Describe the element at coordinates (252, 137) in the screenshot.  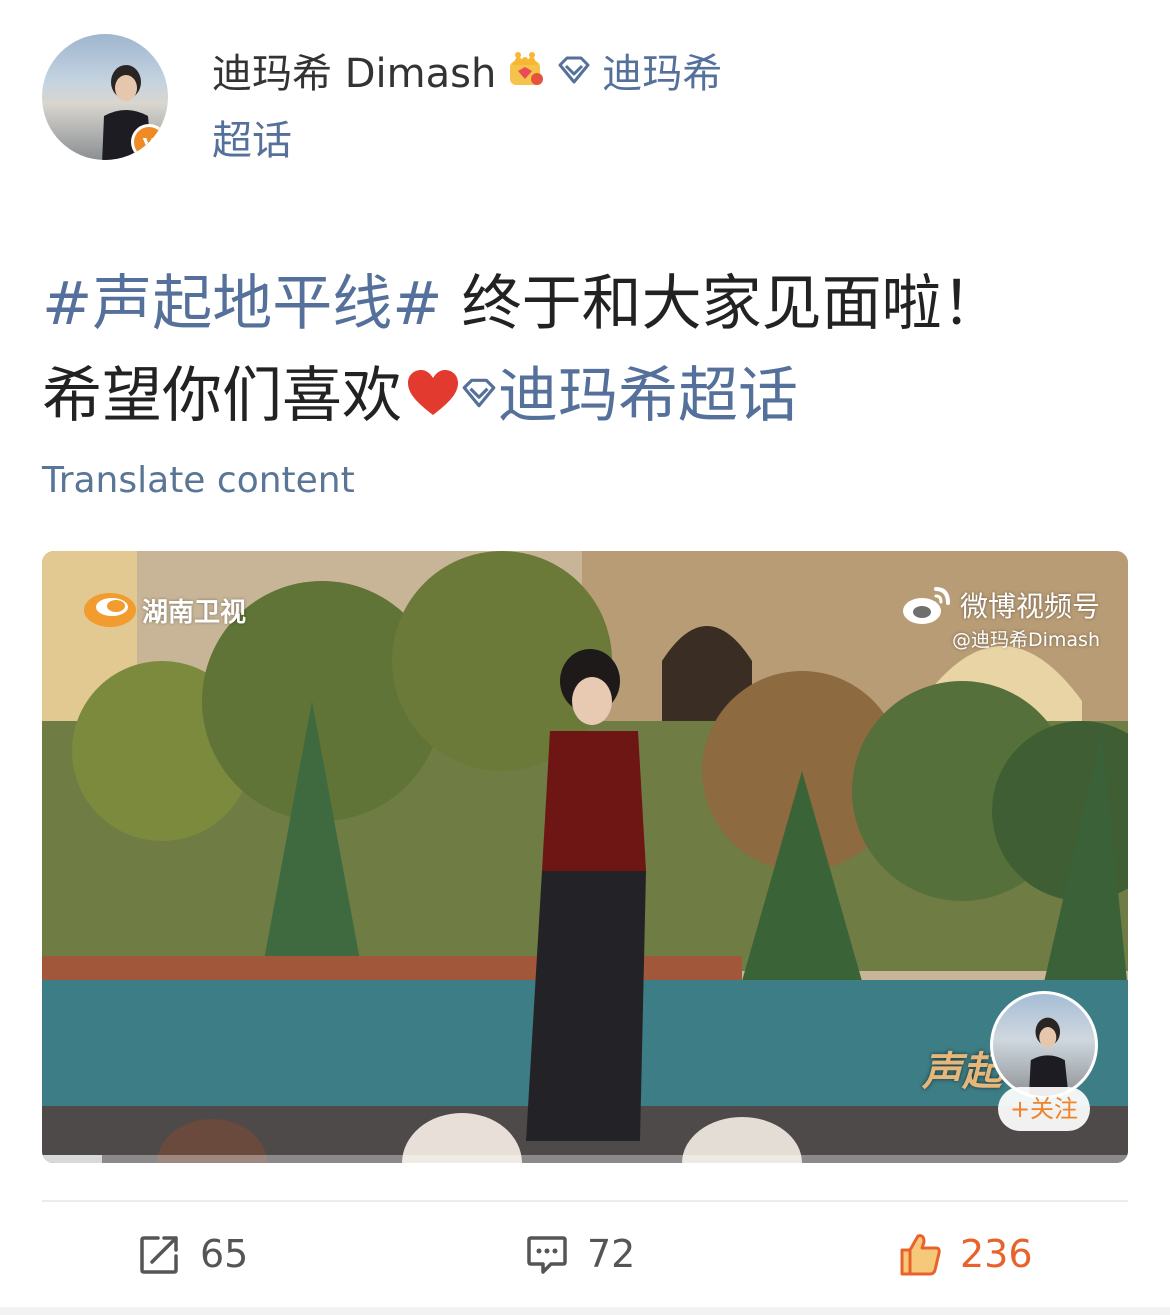
I see `super-topic-suffix: 超话` at that location.